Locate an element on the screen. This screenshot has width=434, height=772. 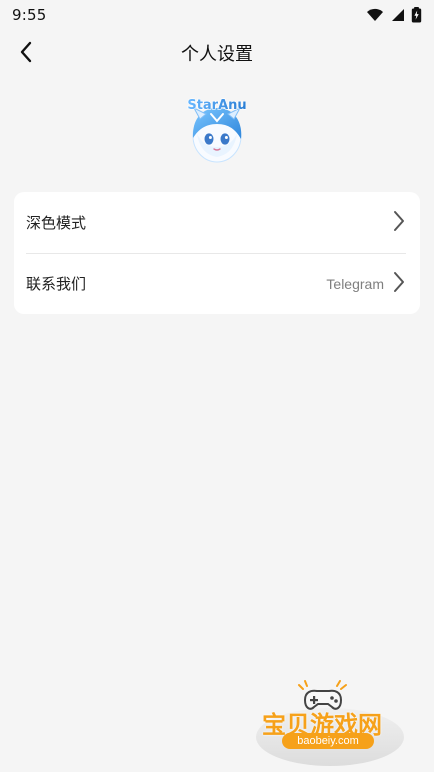
page-title: 个人设置 is located at coordinates (217, 54).